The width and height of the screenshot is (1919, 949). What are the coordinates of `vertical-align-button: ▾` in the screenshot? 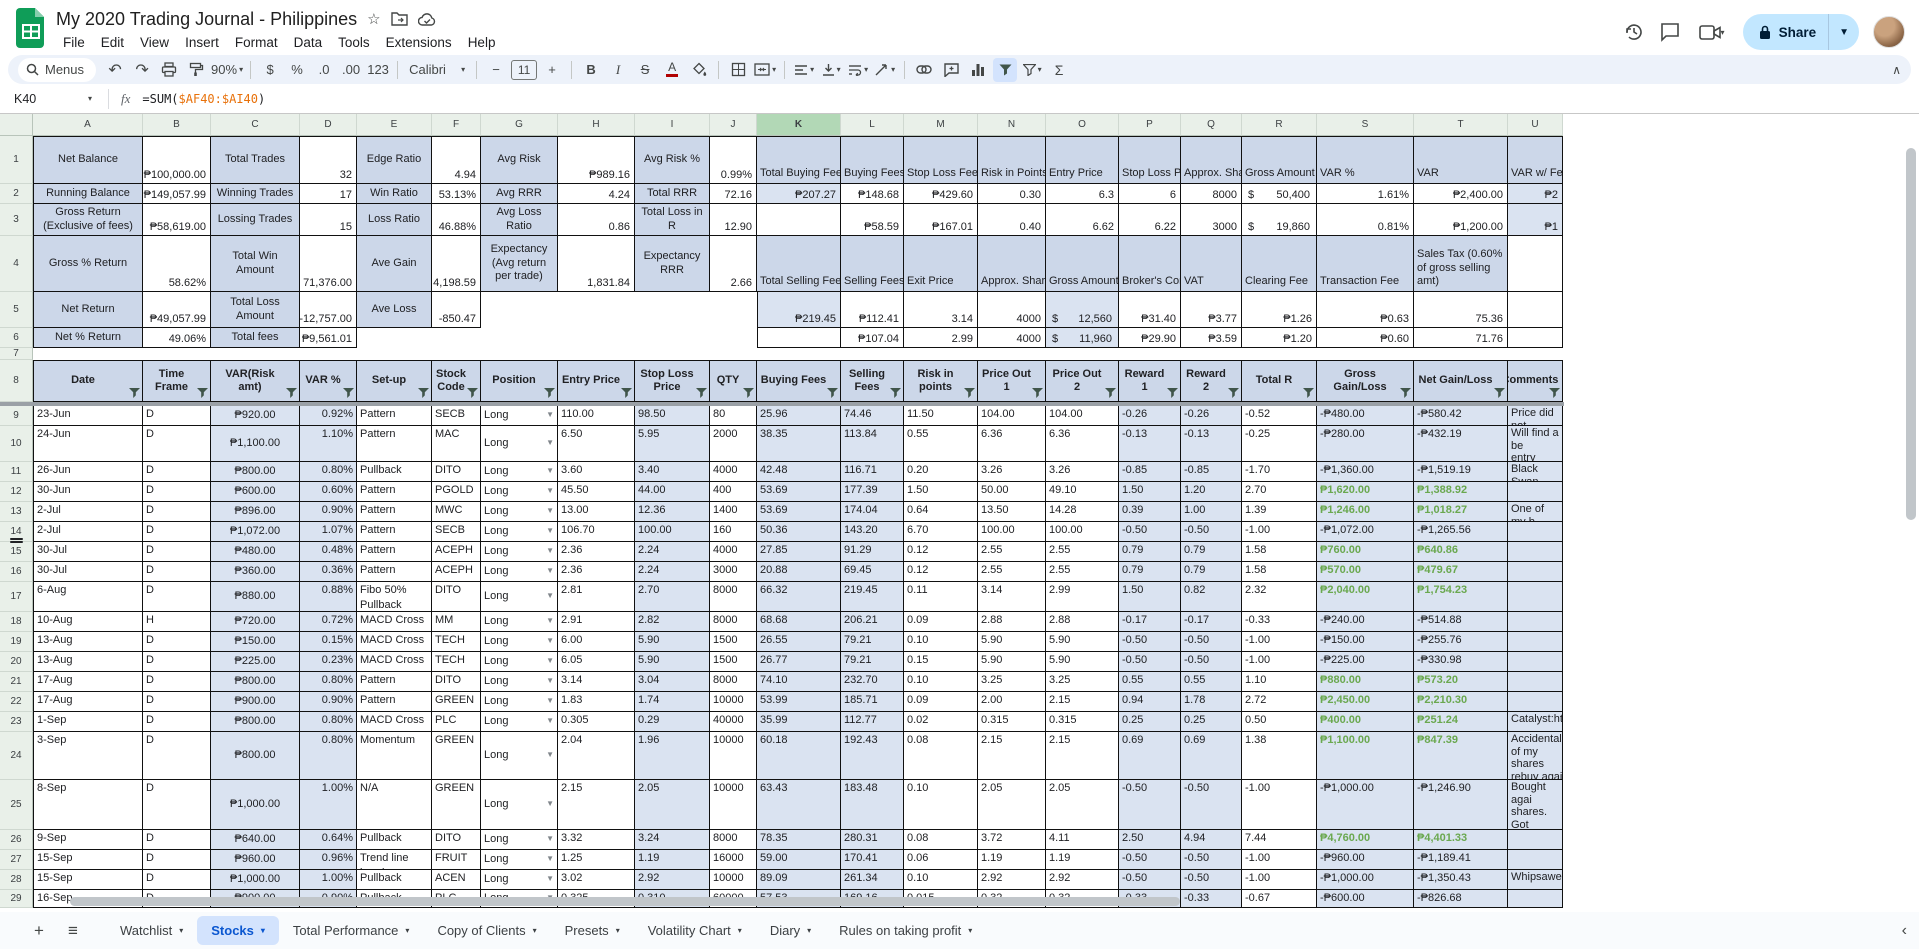 It's located at (831, 70).